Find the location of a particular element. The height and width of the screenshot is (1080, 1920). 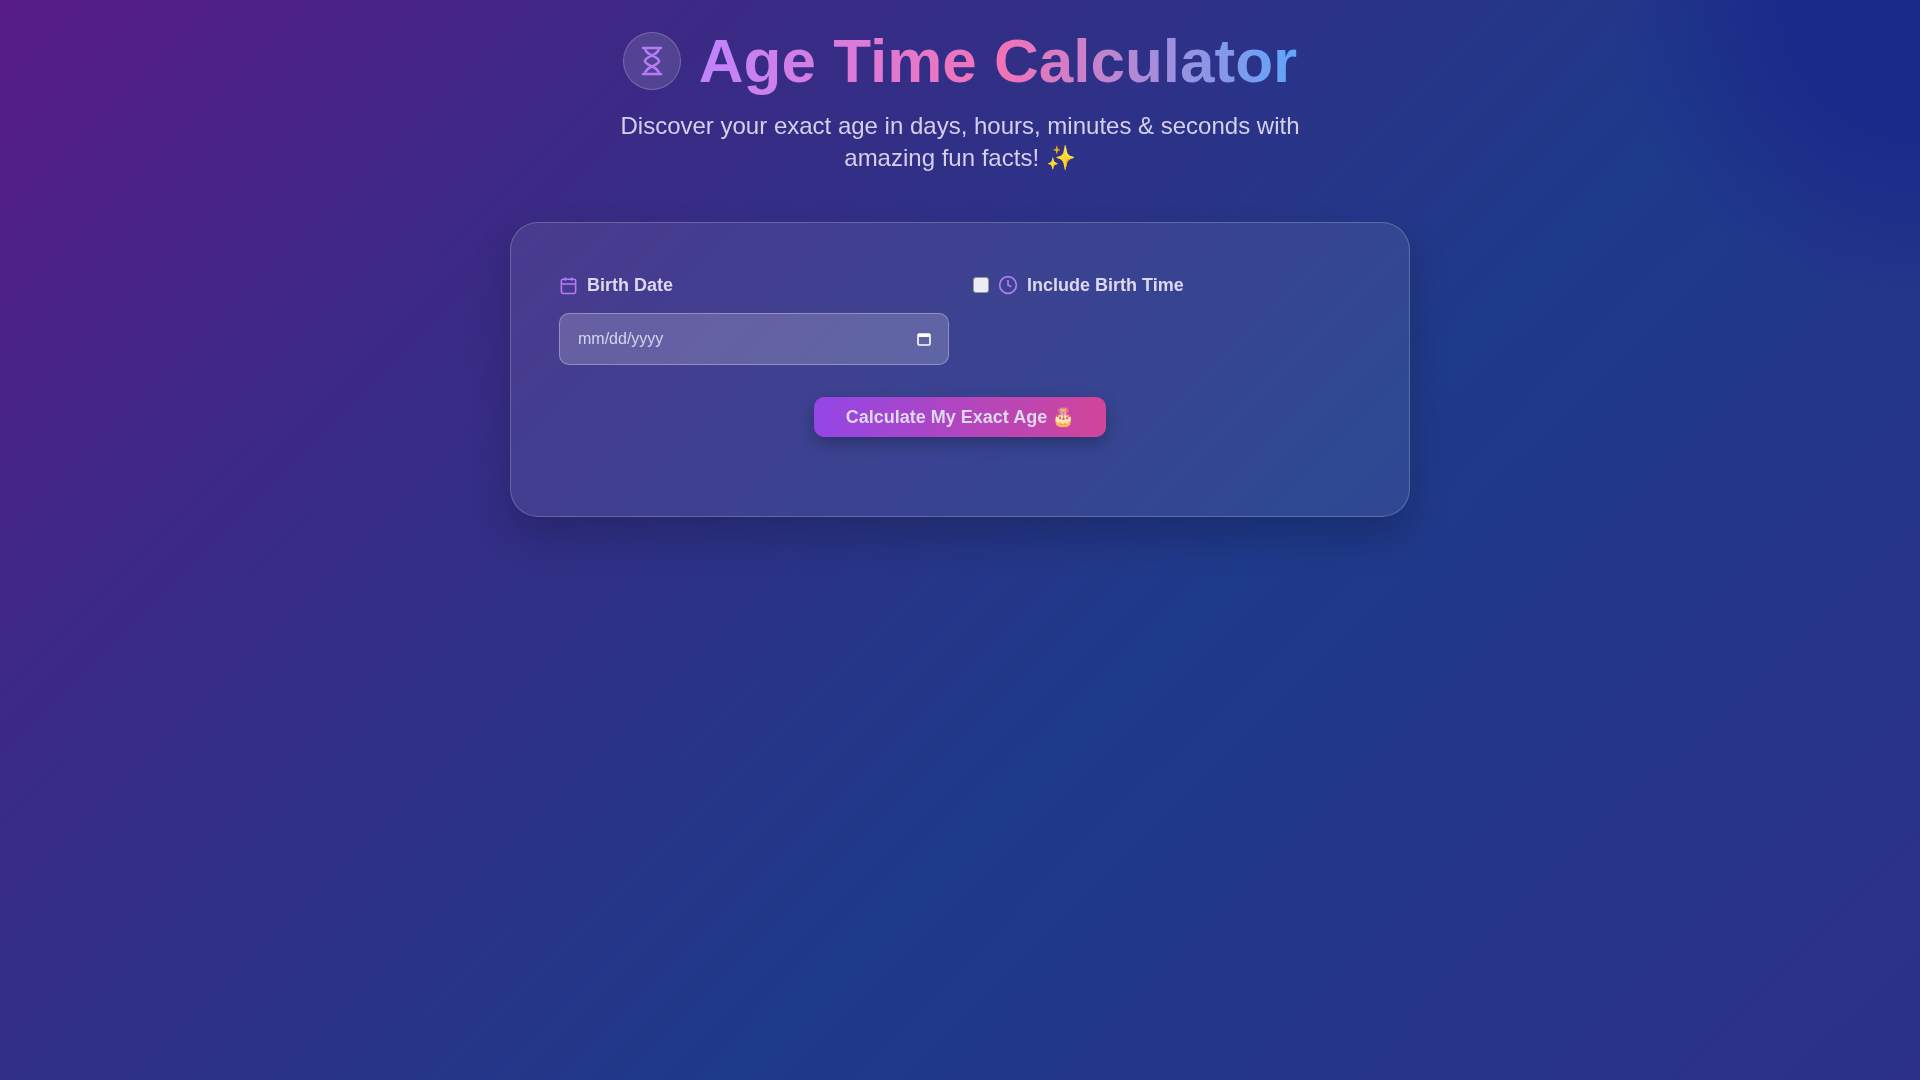

checkbox is located at coordinates (981, 285).